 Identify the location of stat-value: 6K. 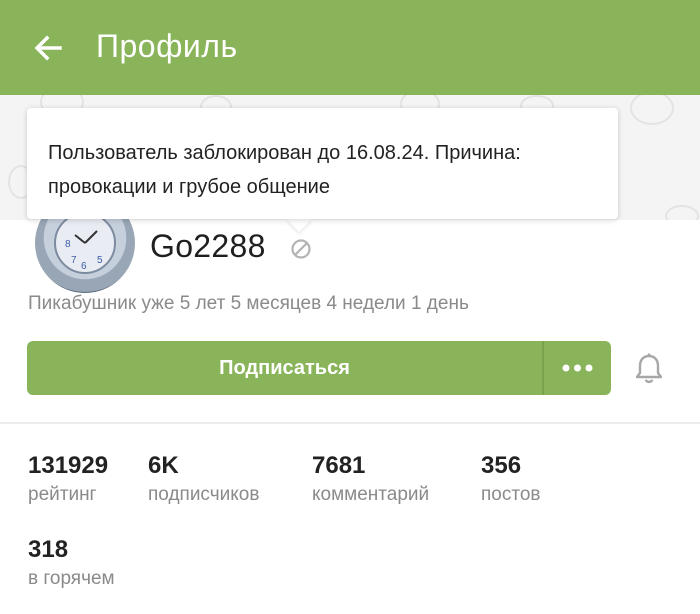
(163, 465).